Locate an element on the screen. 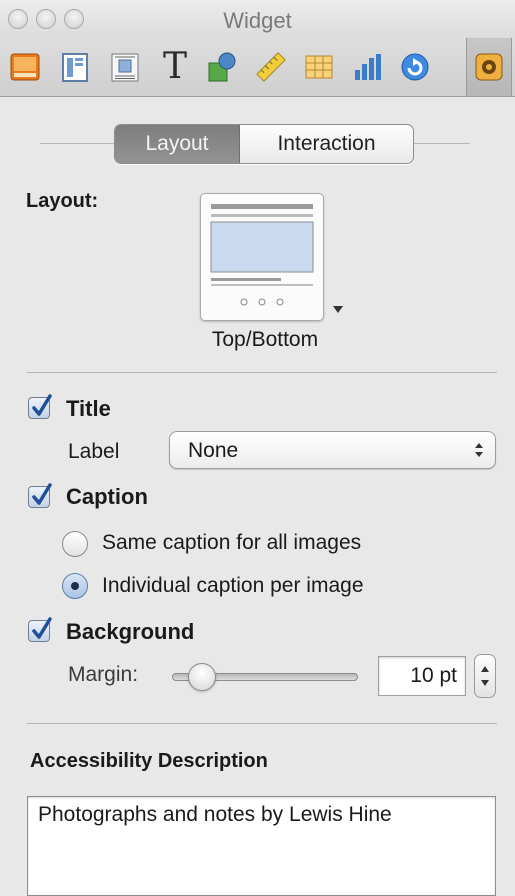 The image size is (515, 896). chart-icon is located at coordinates (367, 67).